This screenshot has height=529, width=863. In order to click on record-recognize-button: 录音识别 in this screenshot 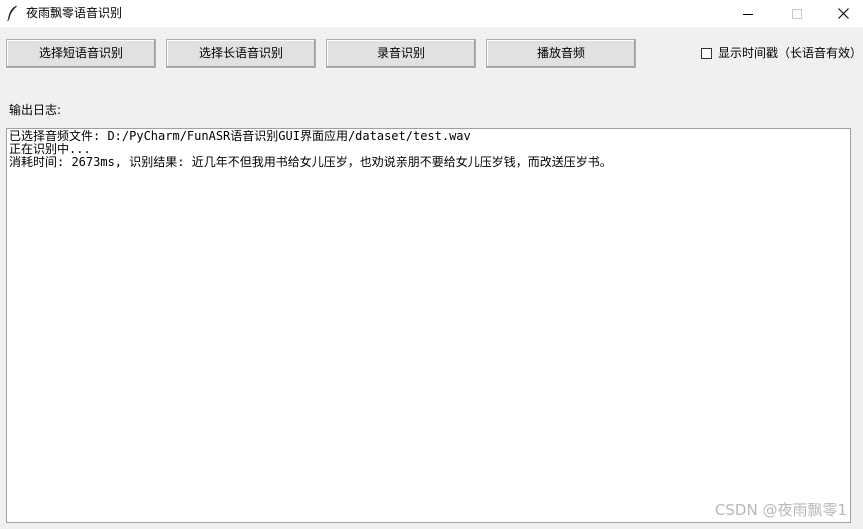, I will do `click(401, 53)`.